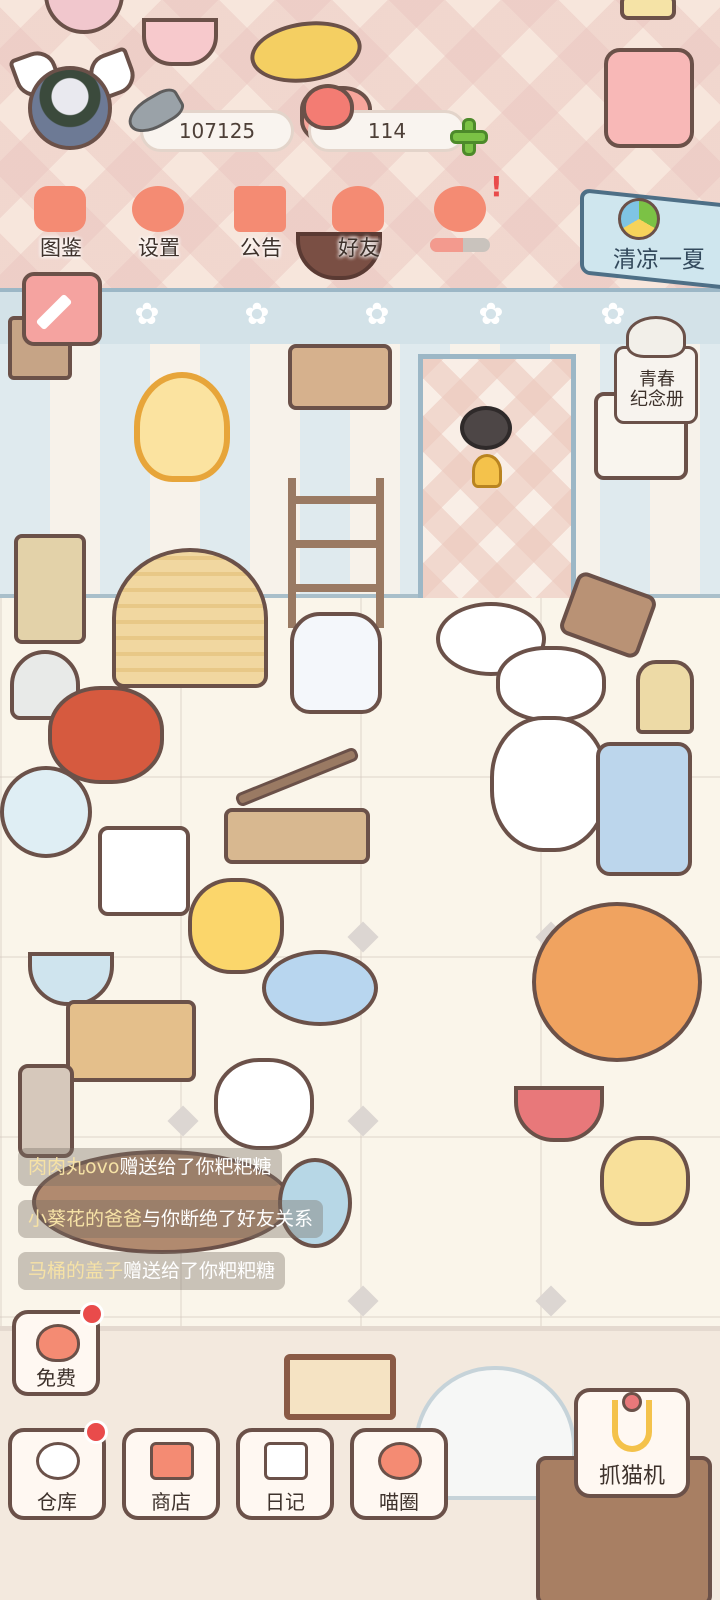 Image resolution: width=720 pixels, height=1600 pixels. Describe the element at coordinates (617, 982) in the screenshot. I see `orange-cat-house` at that location.